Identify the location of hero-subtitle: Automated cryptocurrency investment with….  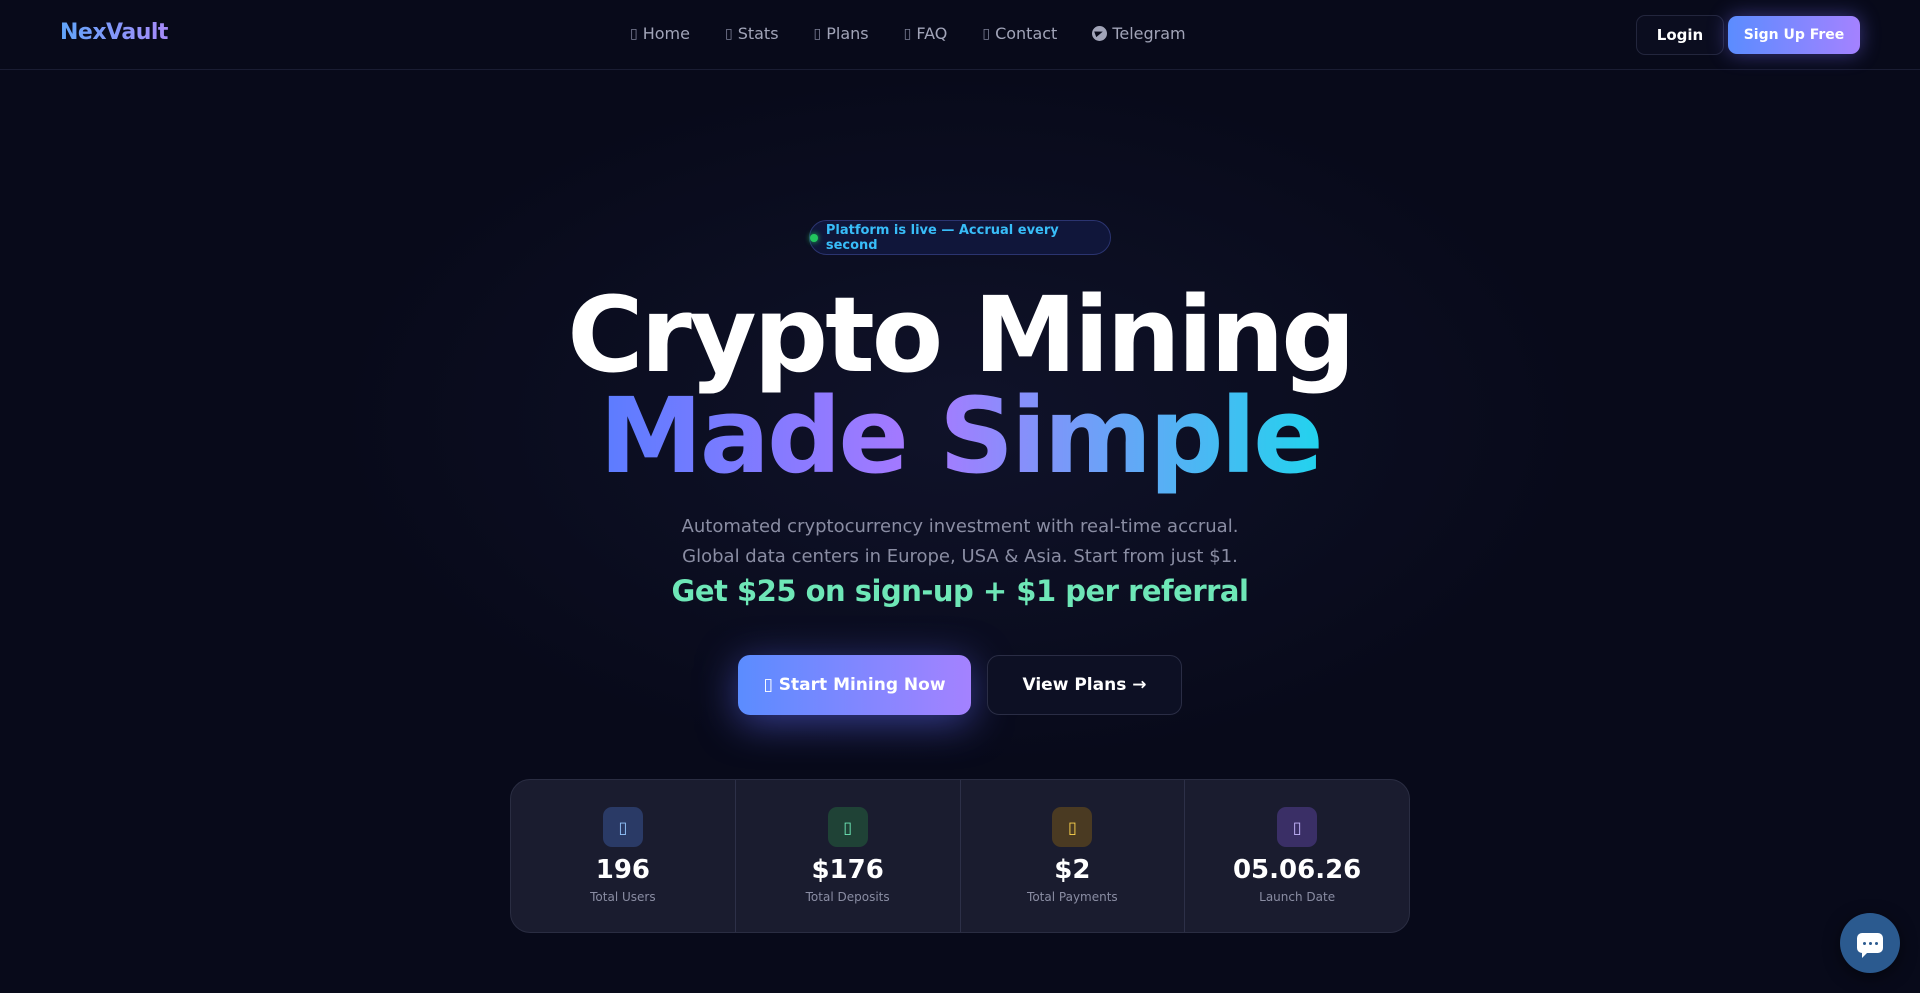
(960, 542).